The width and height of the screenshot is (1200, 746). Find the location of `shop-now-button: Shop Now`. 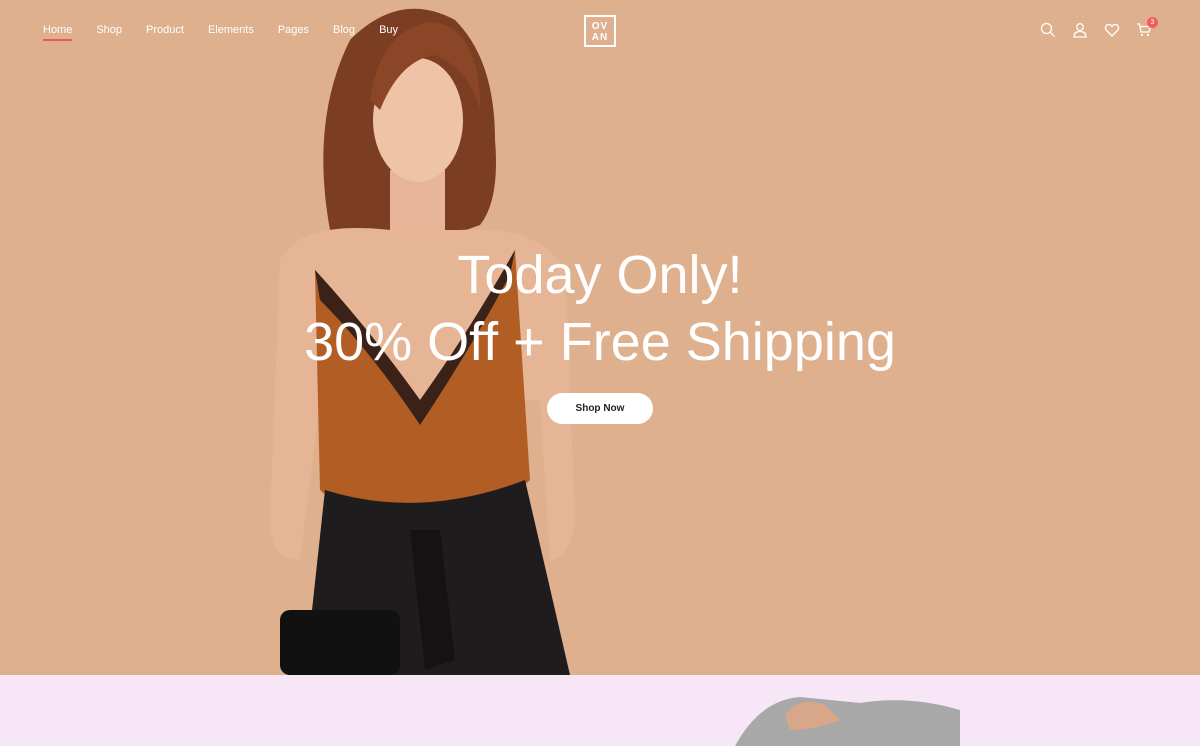

shop-now-button: Shop Now is located at coordinates (600, 408).